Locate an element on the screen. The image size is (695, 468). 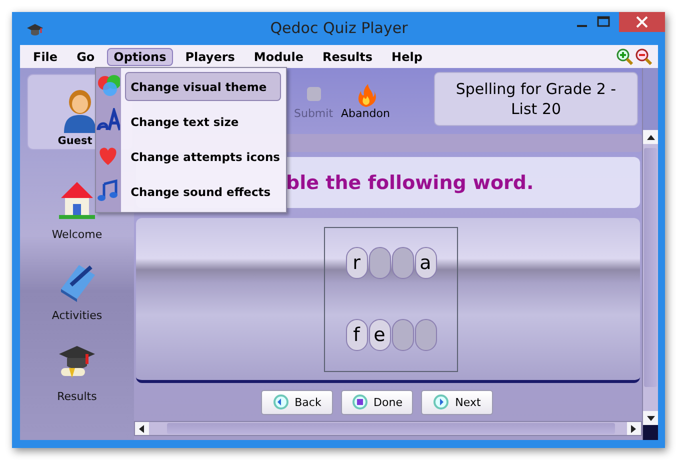
menu-item: Help is located at coordinates (407, 57).